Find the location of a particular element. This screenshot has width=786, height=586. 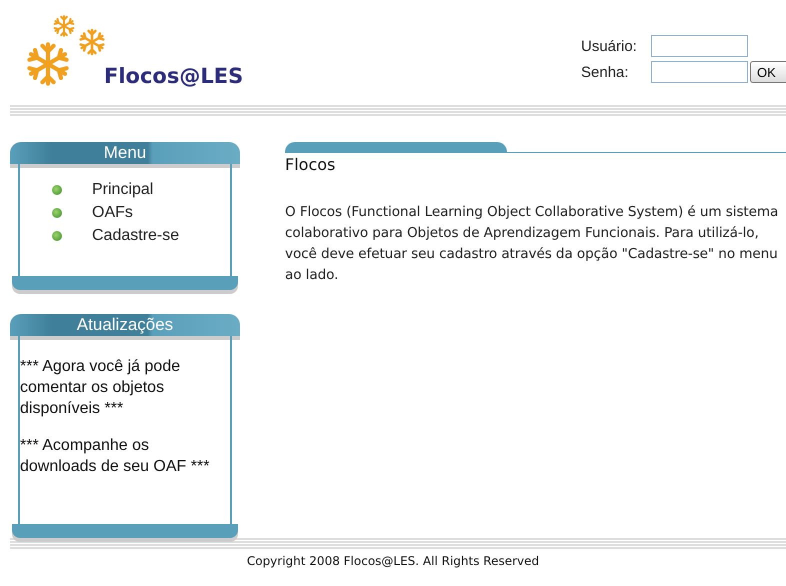

password-label: Senha: is located at coordinates (605, 72).